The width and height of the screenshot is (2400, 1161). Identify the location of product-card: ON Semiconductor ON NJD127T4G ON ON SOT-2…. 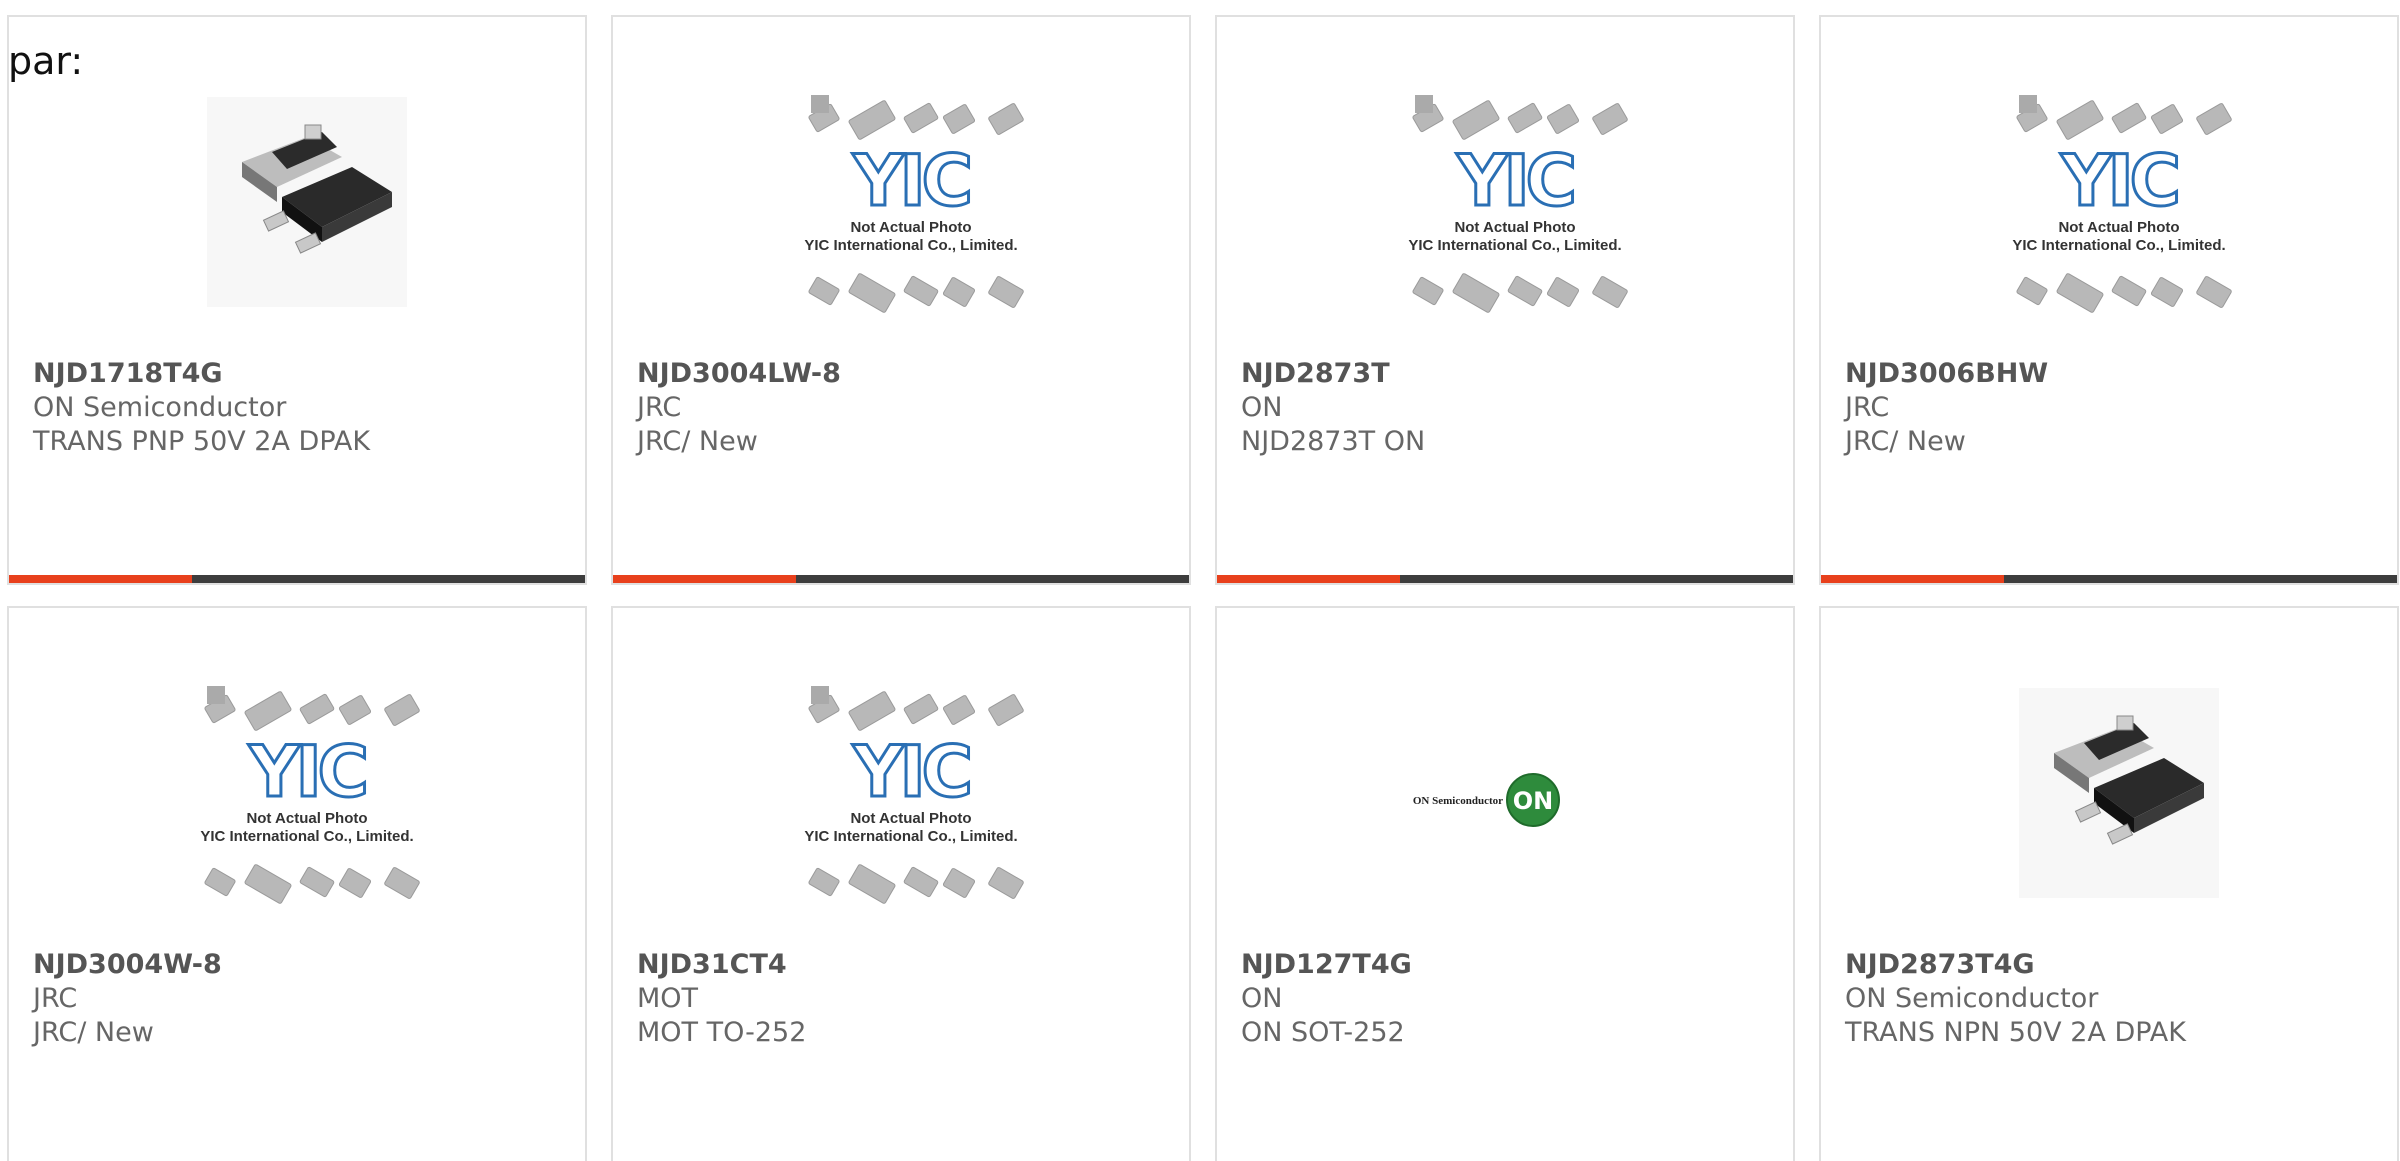
(1505, 883).